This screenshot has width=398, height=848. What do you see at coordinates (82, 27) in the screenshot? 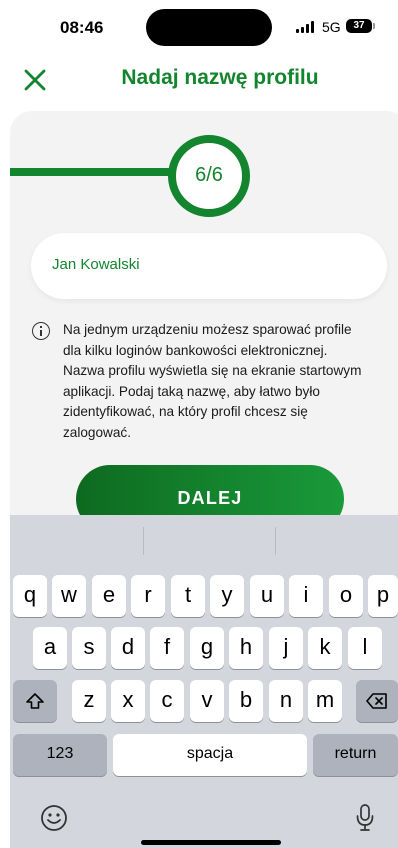
I see `status-time: 08:46` at bounding box center [82, 27].